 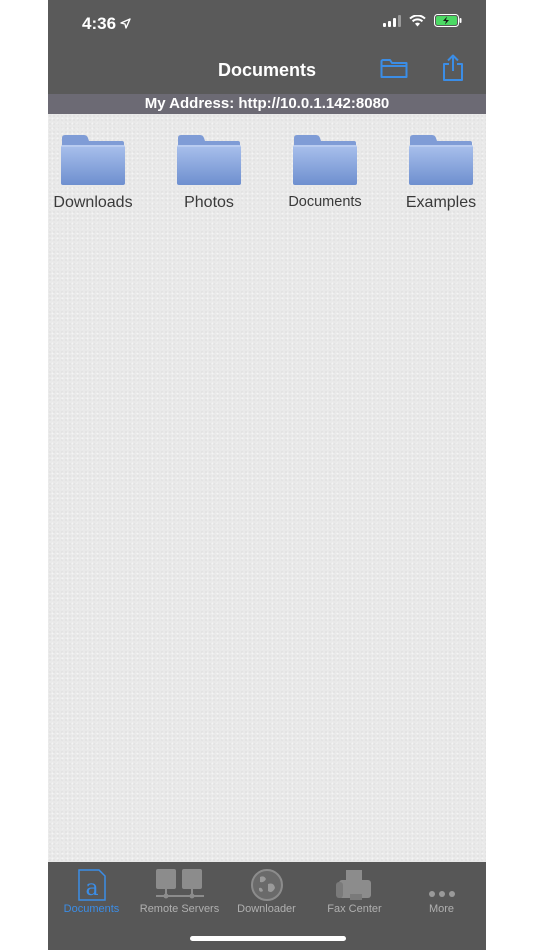 What do you see at coordinates (267, 104) in the screenshot?
I see `address-bar: My Address: http://10.0.1.142:8080` at bounding box center [267, 104].